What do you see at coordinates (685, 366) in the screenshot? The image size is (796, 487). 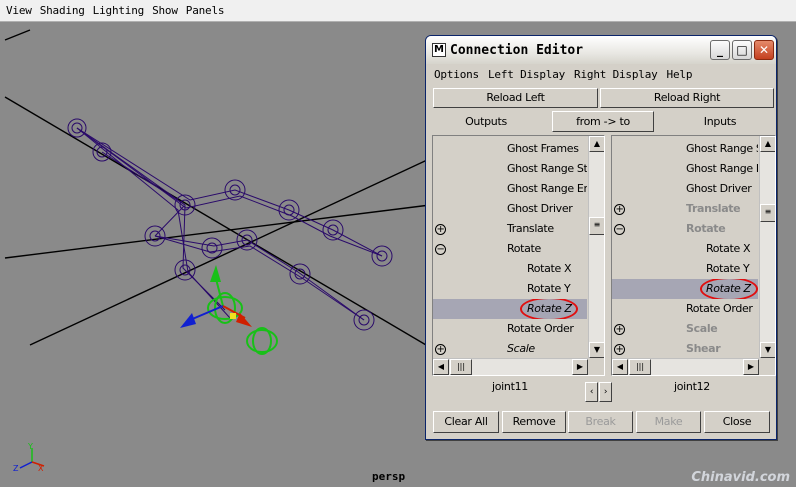 I see `right-horizontal-scrollbar: ◀ ||| ▶` at bounding box center [685, 366].